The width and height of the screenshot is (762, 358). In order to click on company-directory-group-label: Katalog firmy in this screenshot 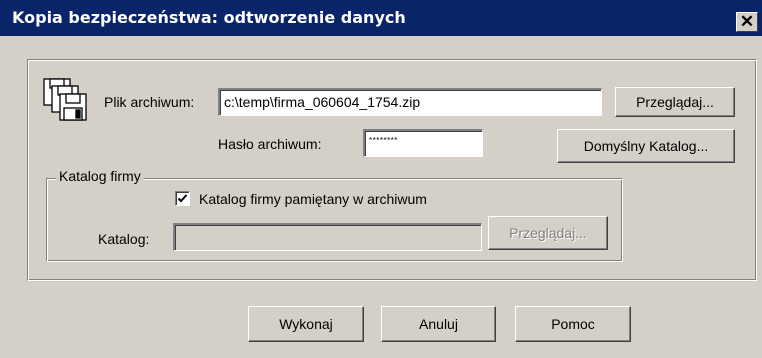, I will do `click(100, 176)`.